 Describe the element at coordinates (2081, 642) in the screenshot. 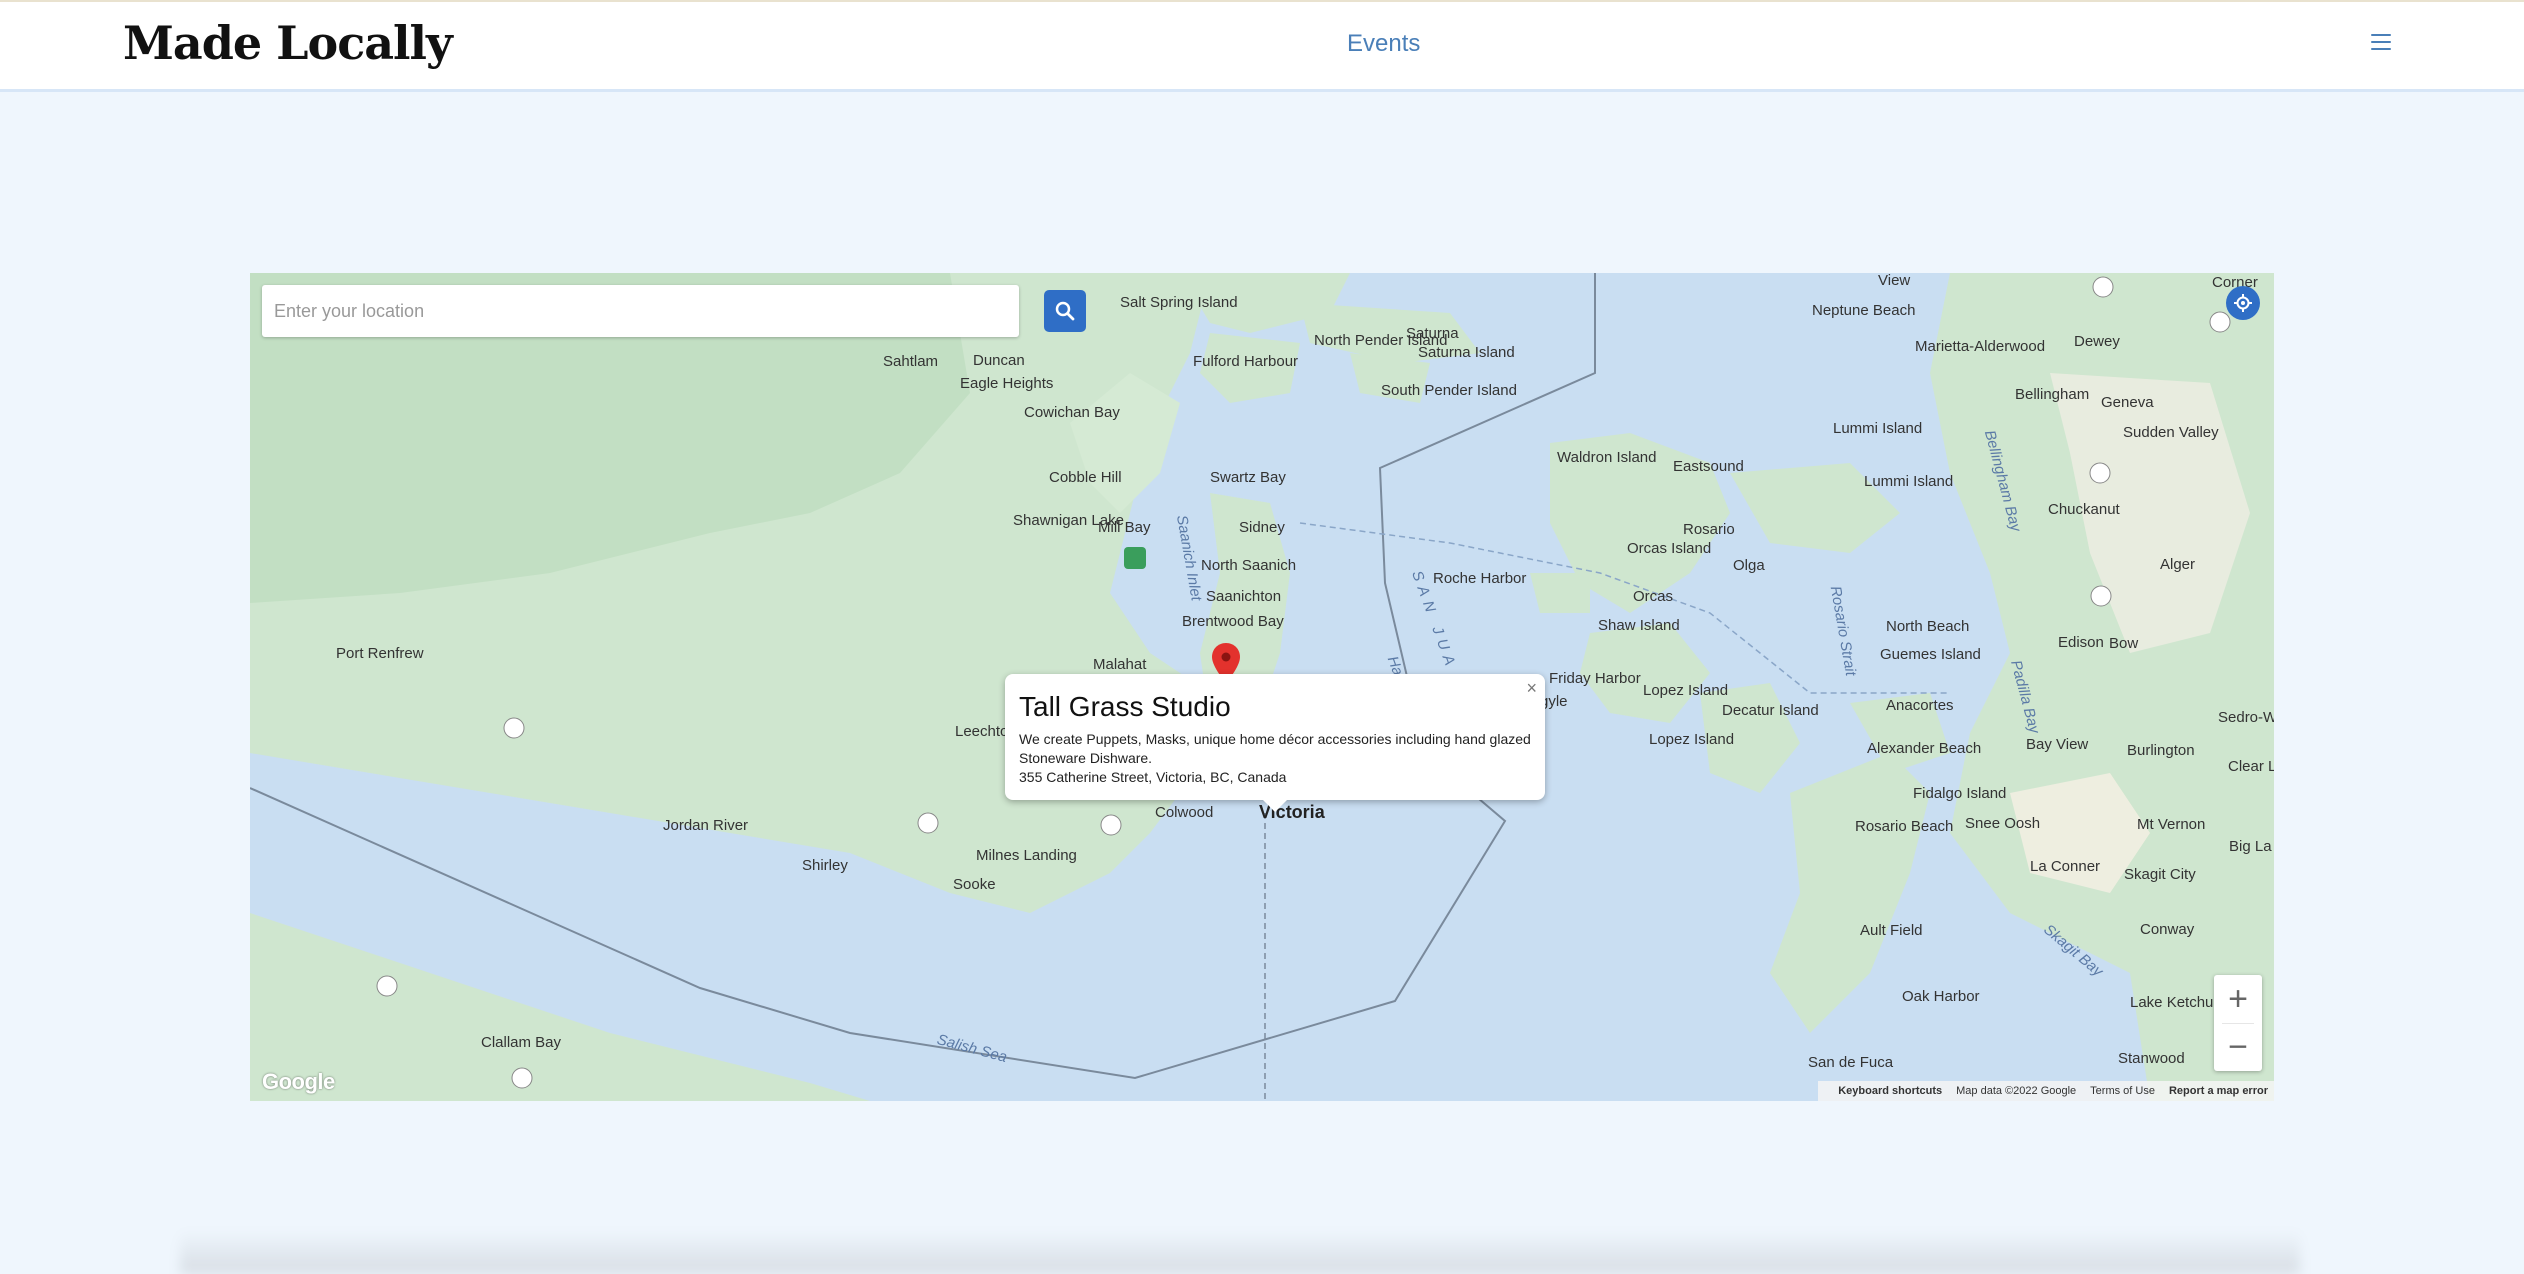

I see `map-label: Edison` at that location.